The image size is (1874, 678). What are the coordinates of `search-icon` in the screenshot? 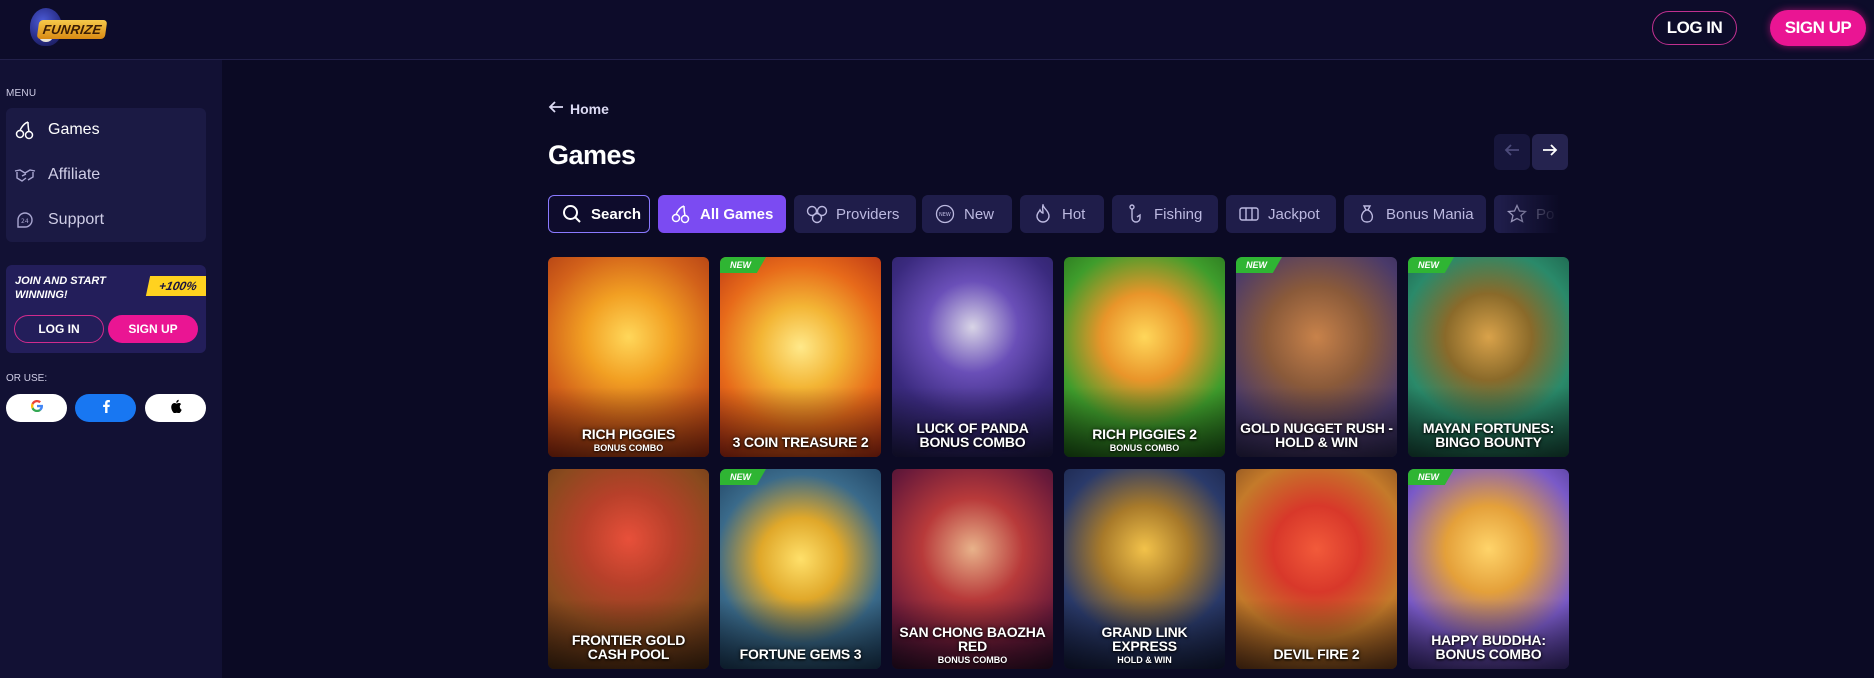 It's located at (572, 214).